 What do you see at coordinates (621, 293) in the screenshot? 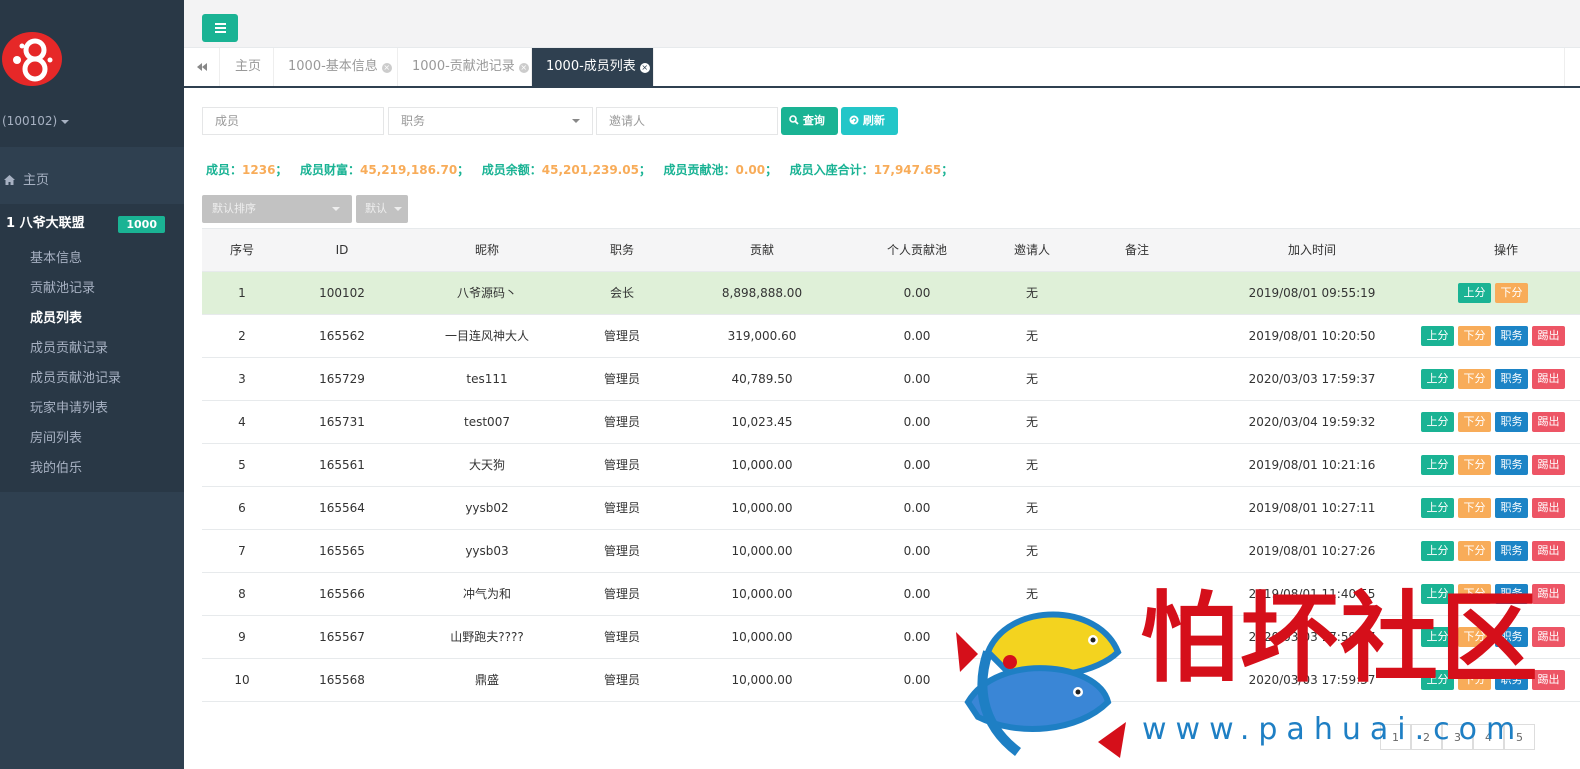
I see `cell-role: 会长` at bounding box center [621, 293].